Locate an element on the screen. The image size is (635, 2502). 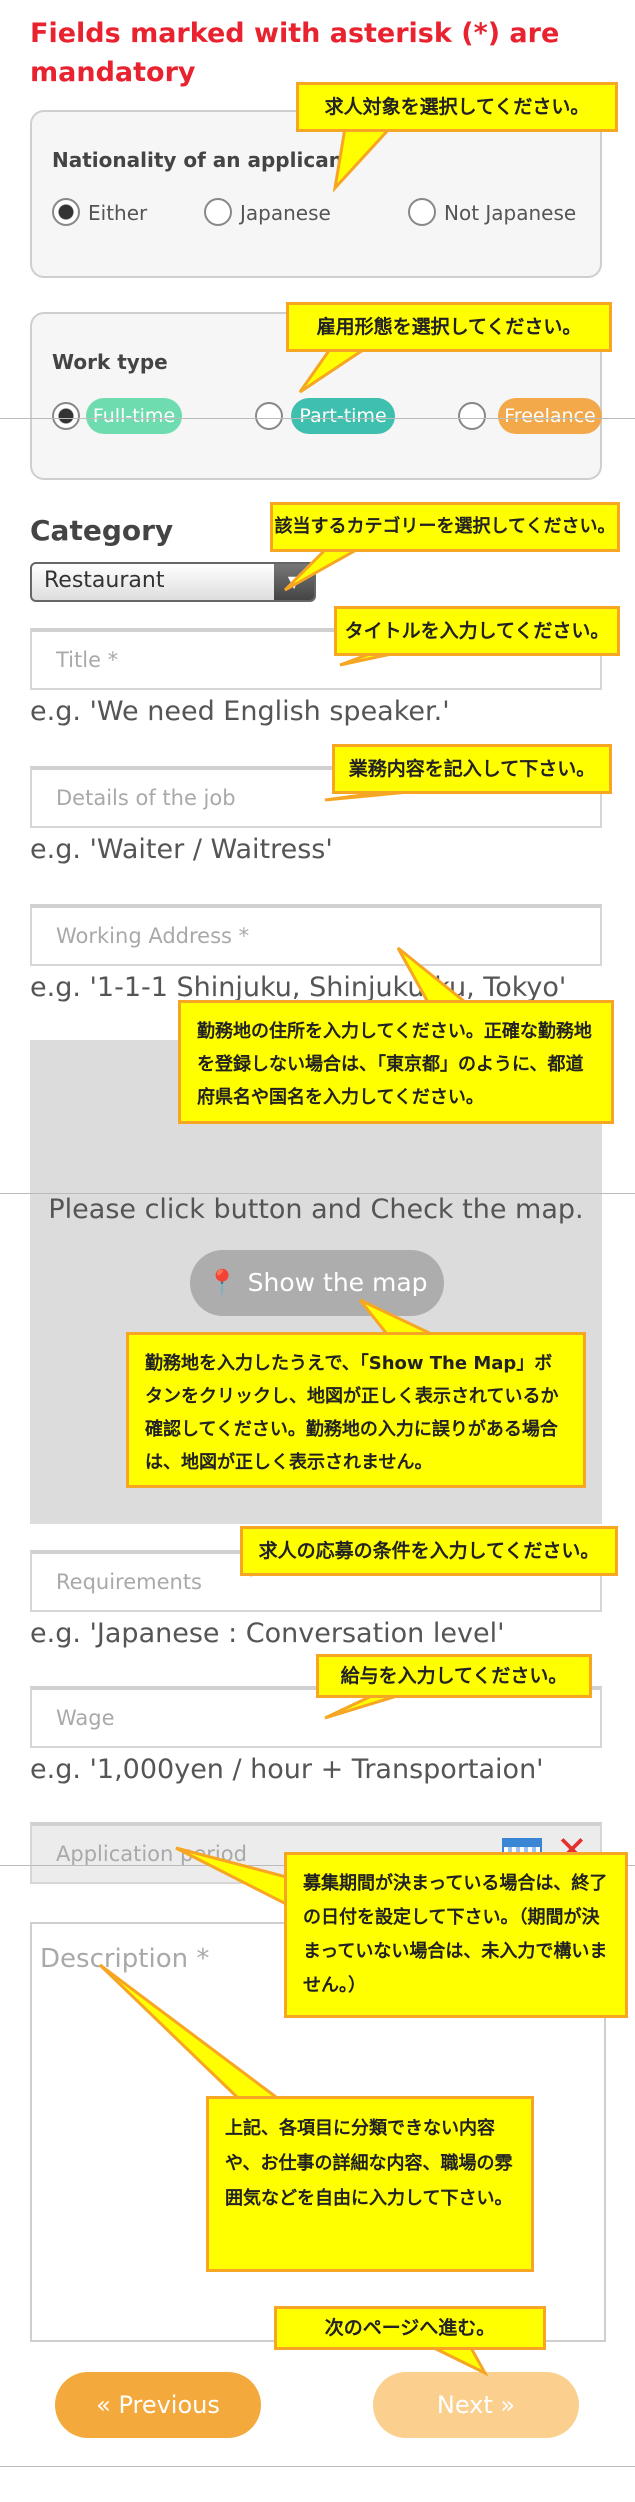
tip-requirements: 求人の応募の条件を入力してください。 is located at coordinates (429, 1551).